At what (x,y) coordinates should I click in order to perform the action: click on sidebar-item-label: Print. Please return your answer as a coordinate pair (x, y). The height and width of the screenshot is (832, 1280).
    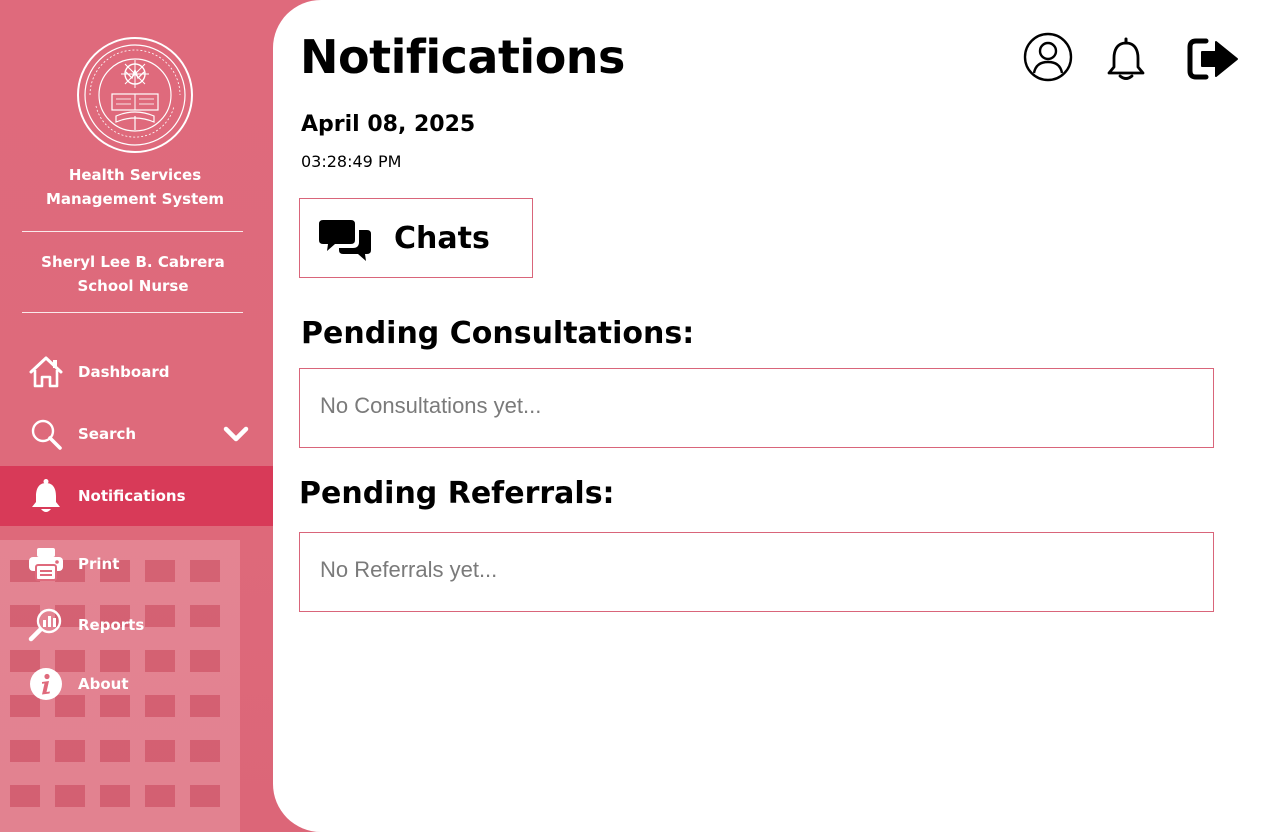
    Looking at the image, I should click on (99, 564).